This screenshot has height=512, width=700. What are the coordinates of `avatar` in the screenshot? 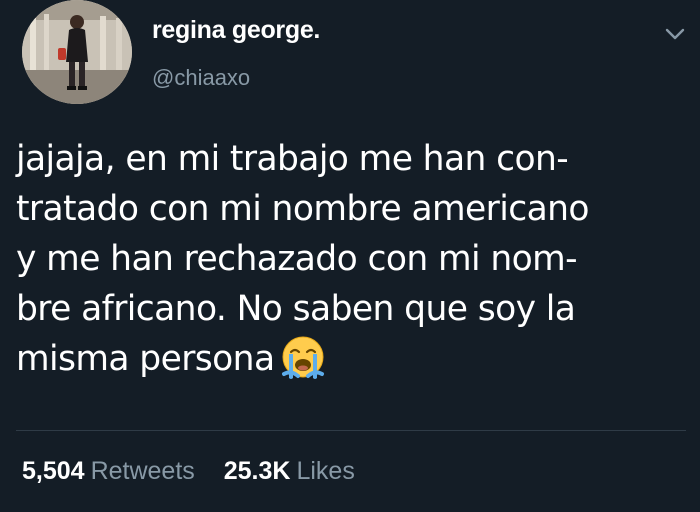 It's located at (77, 52).